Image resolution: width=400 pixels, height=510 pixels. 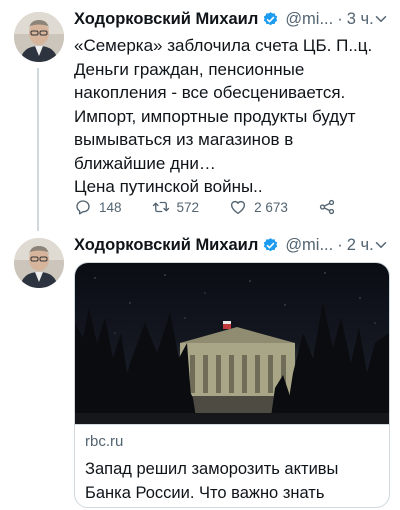 I want to click on share-button, so click(x=327, y=207).